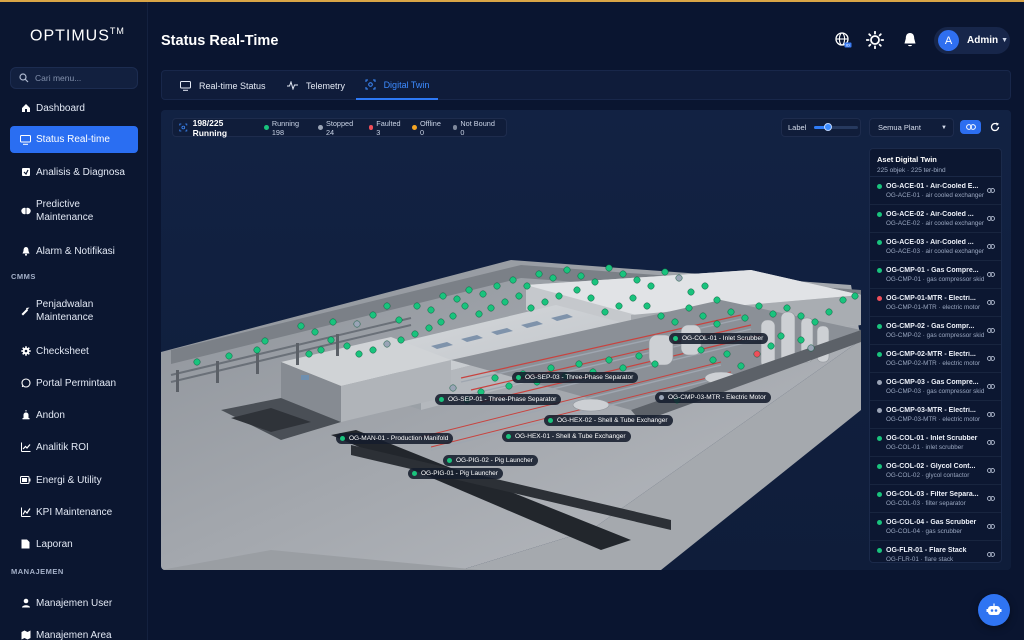 The image size is (1024, 640). Describe the element at coordinates (74, 512) in the screenshot. I see `nav-kpi: KPI Maintenance` at that location.